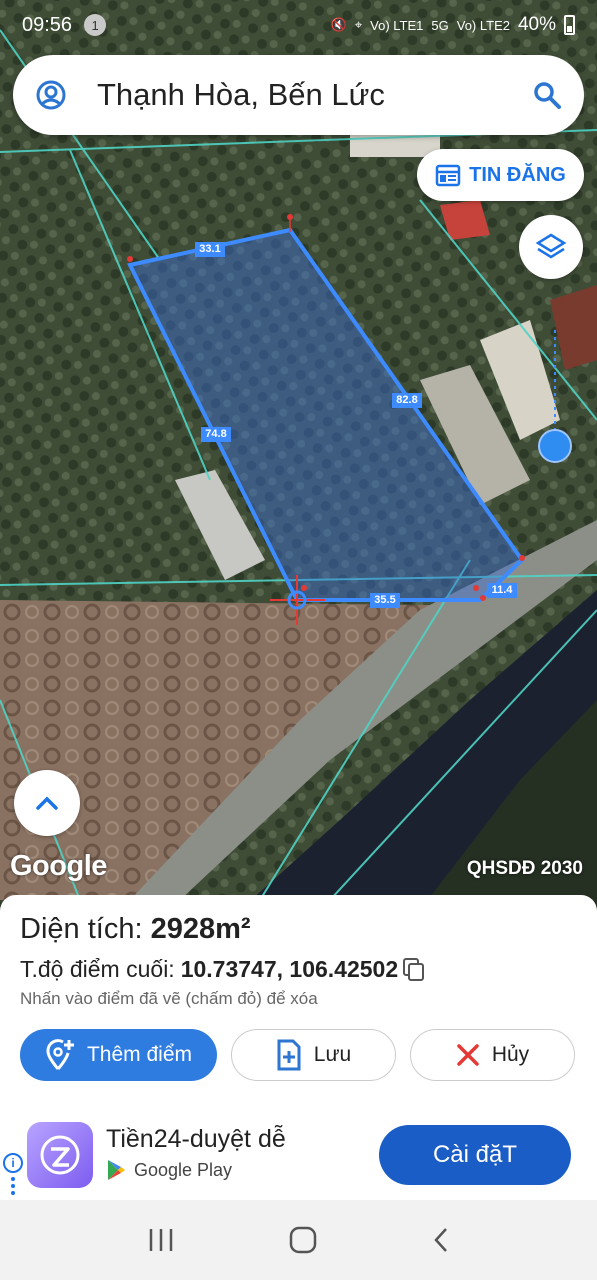 The width and height of the screenshot is (597, 1280). What do you see at coordinates (303, 1240) in the screenshot?
I see `home-icon` at bounding box center [303, 1240].